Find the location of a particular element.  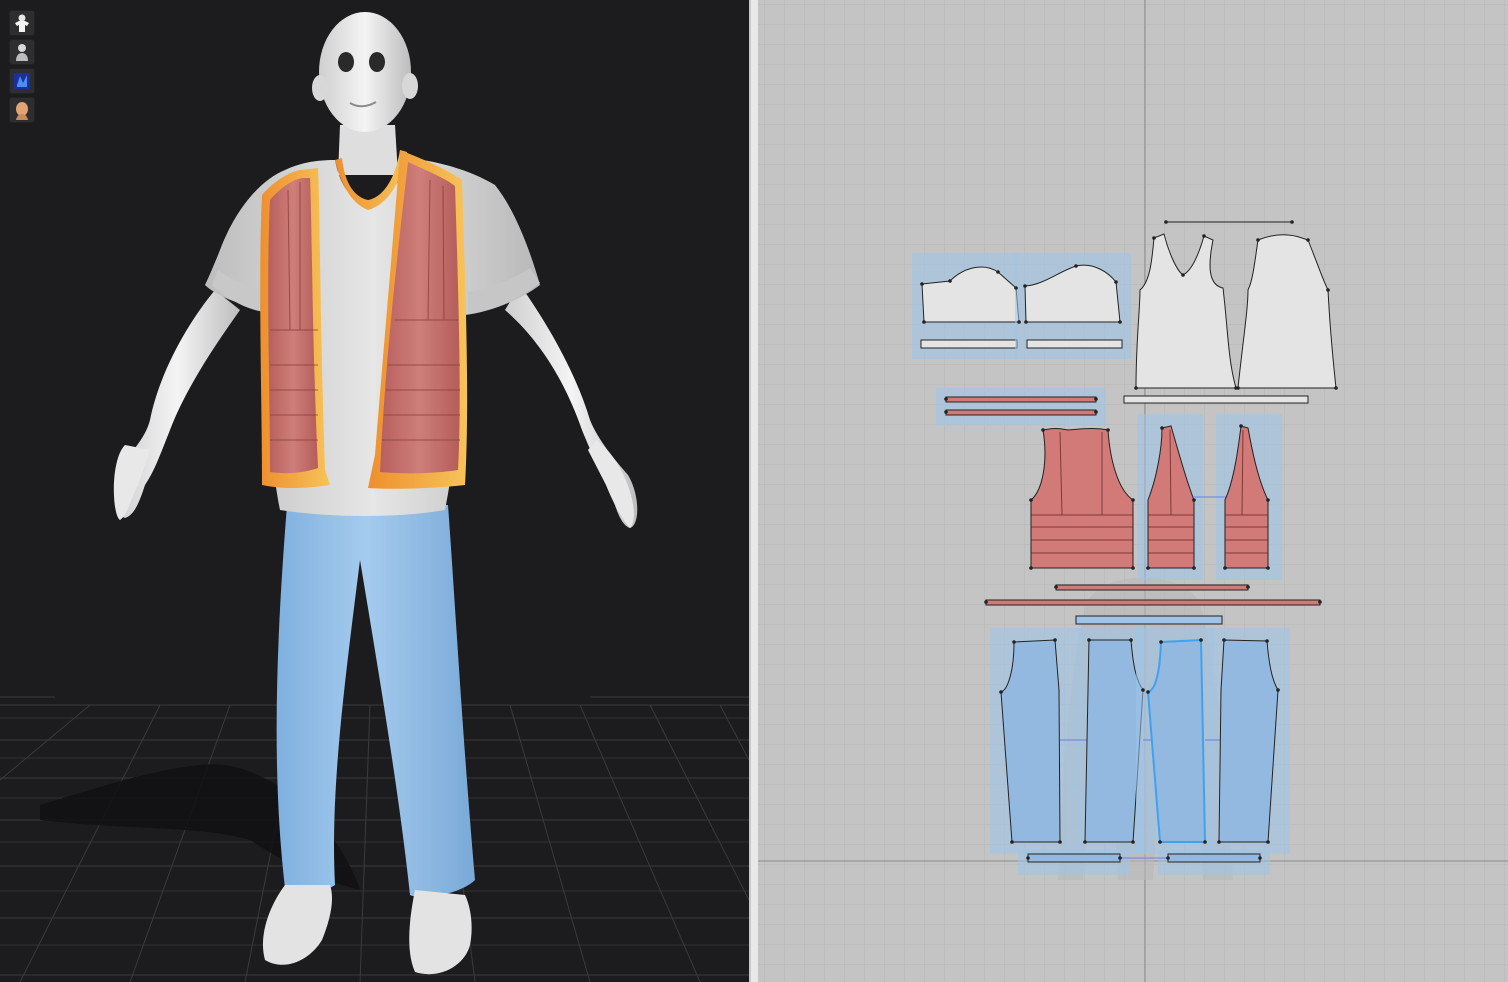

right-hand is located at coordinates (611, 484).